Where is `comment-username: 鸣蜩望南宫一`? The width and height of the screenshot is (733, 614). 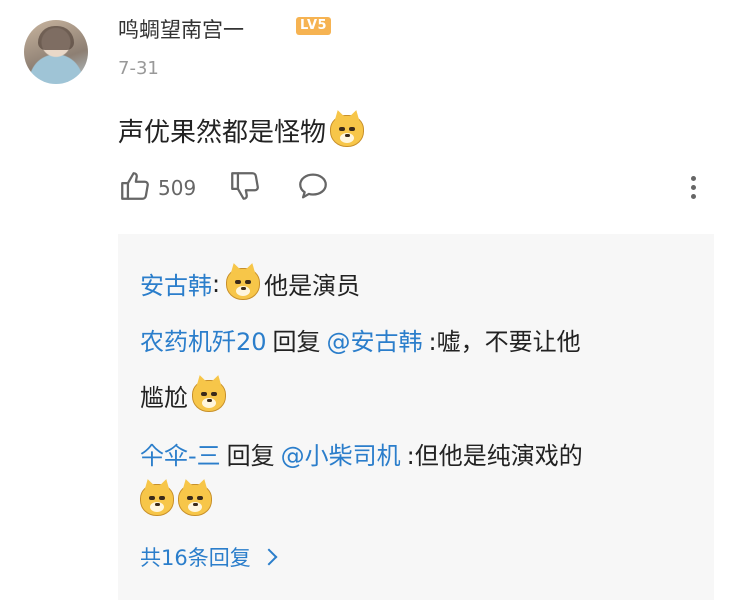
comment-username: 鸣蜩望南宫一 is located at coordinates (181, 29).